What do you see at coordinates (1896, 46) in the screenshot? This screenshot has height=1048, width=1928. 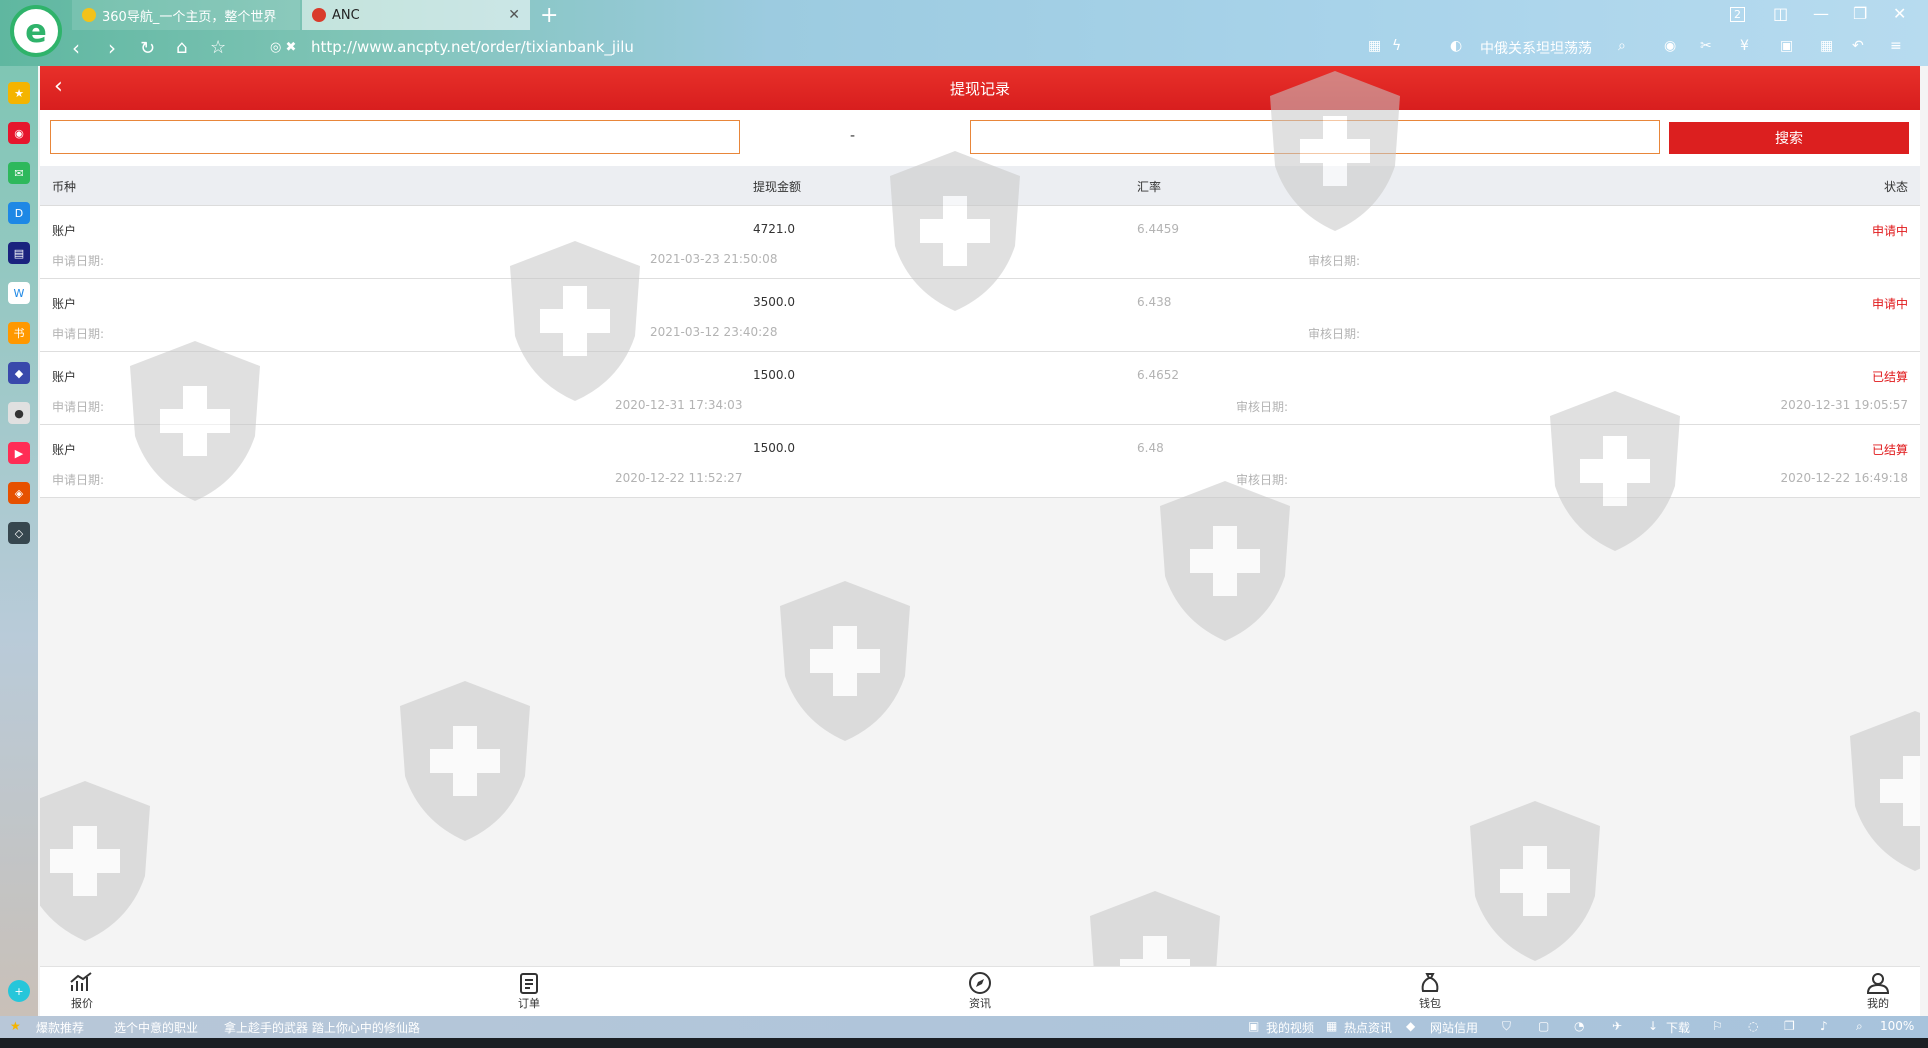 I see `menu-icon: ≡` at bounding box center [1896, 46].